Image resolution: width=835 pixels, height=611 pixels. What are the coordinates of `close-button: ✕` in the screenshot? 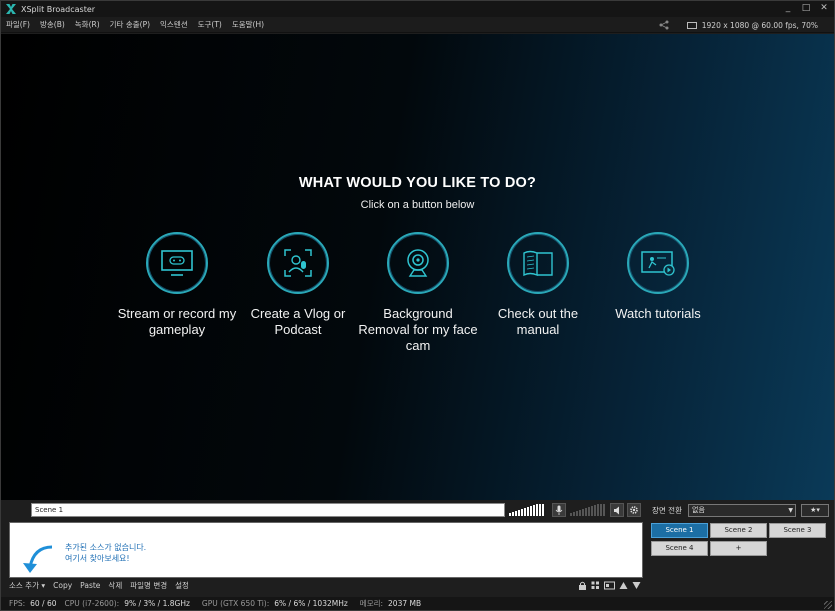 It's located at (824, 8).